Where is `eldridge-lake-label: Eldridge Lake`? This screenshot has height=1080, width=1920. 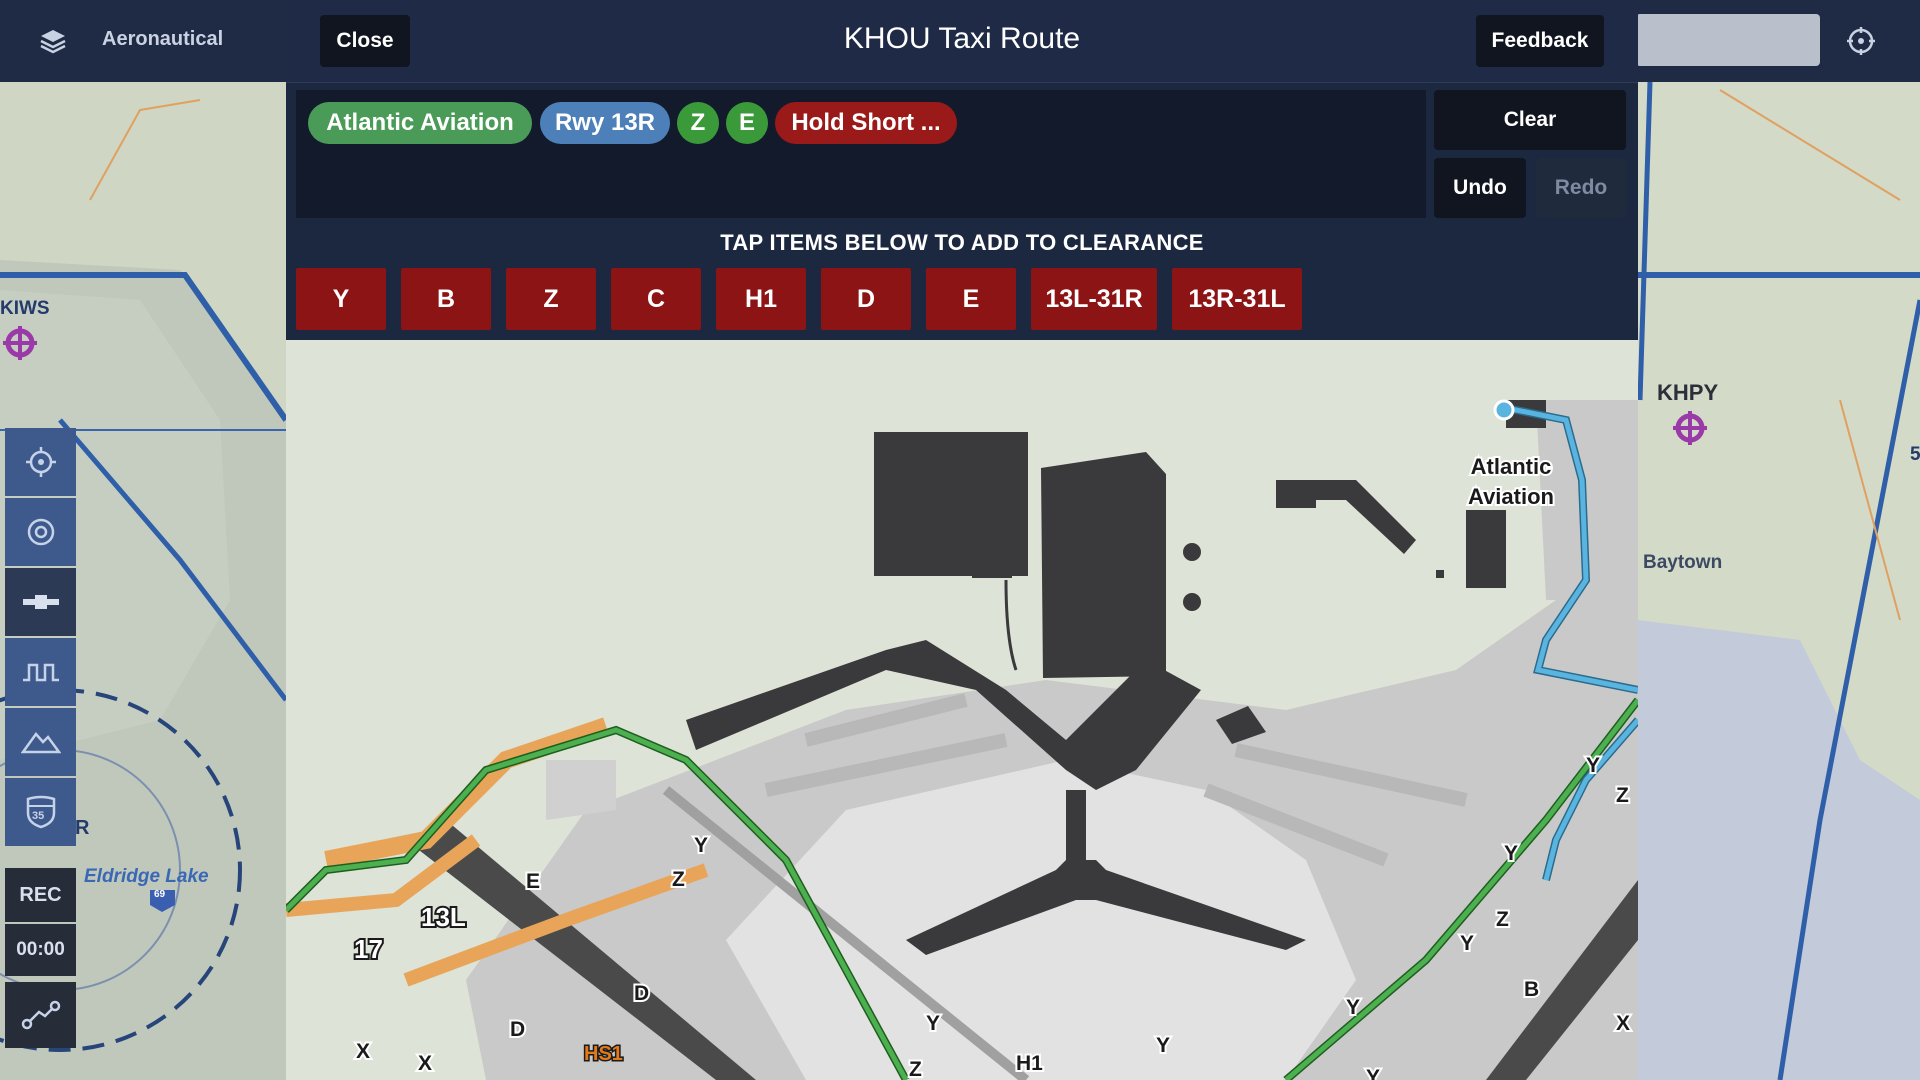
eldridge-lake-label: Eldridge Lake is located at coordinates (146, 876).